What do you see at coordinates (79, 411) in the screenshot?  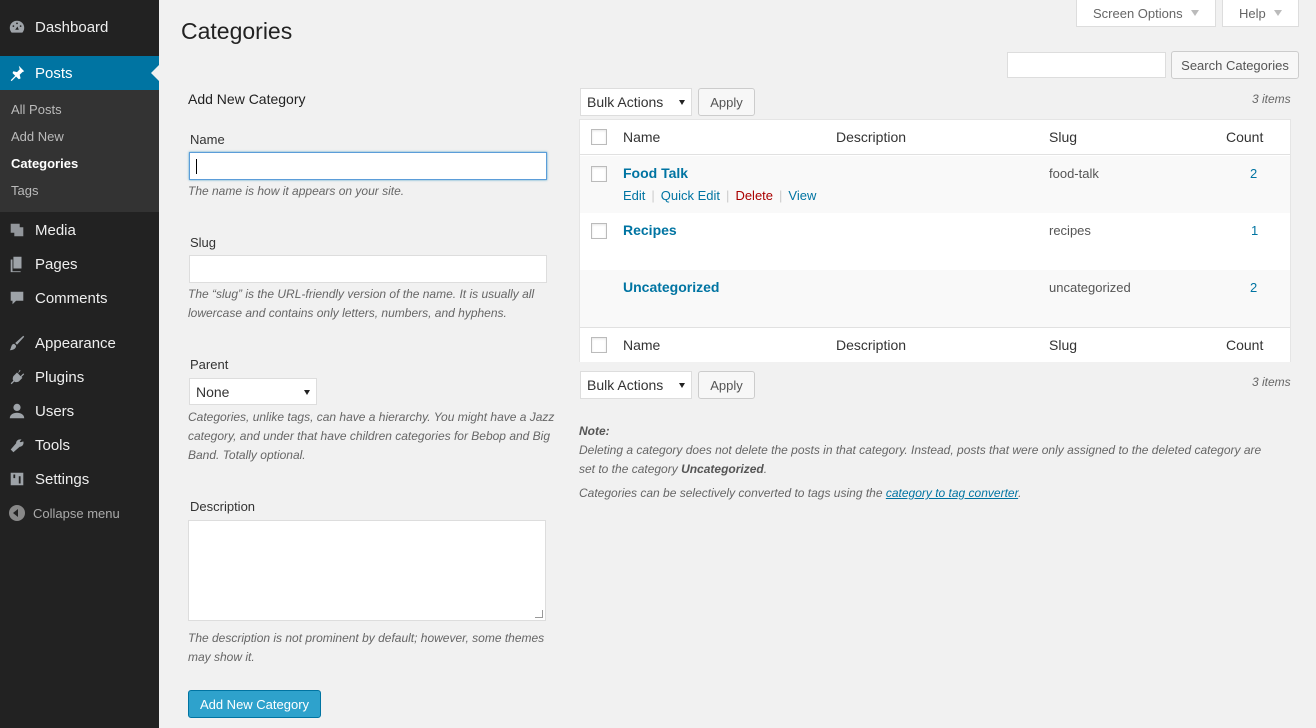 I see `menu-users: Users` at bounding box center [79, 411].